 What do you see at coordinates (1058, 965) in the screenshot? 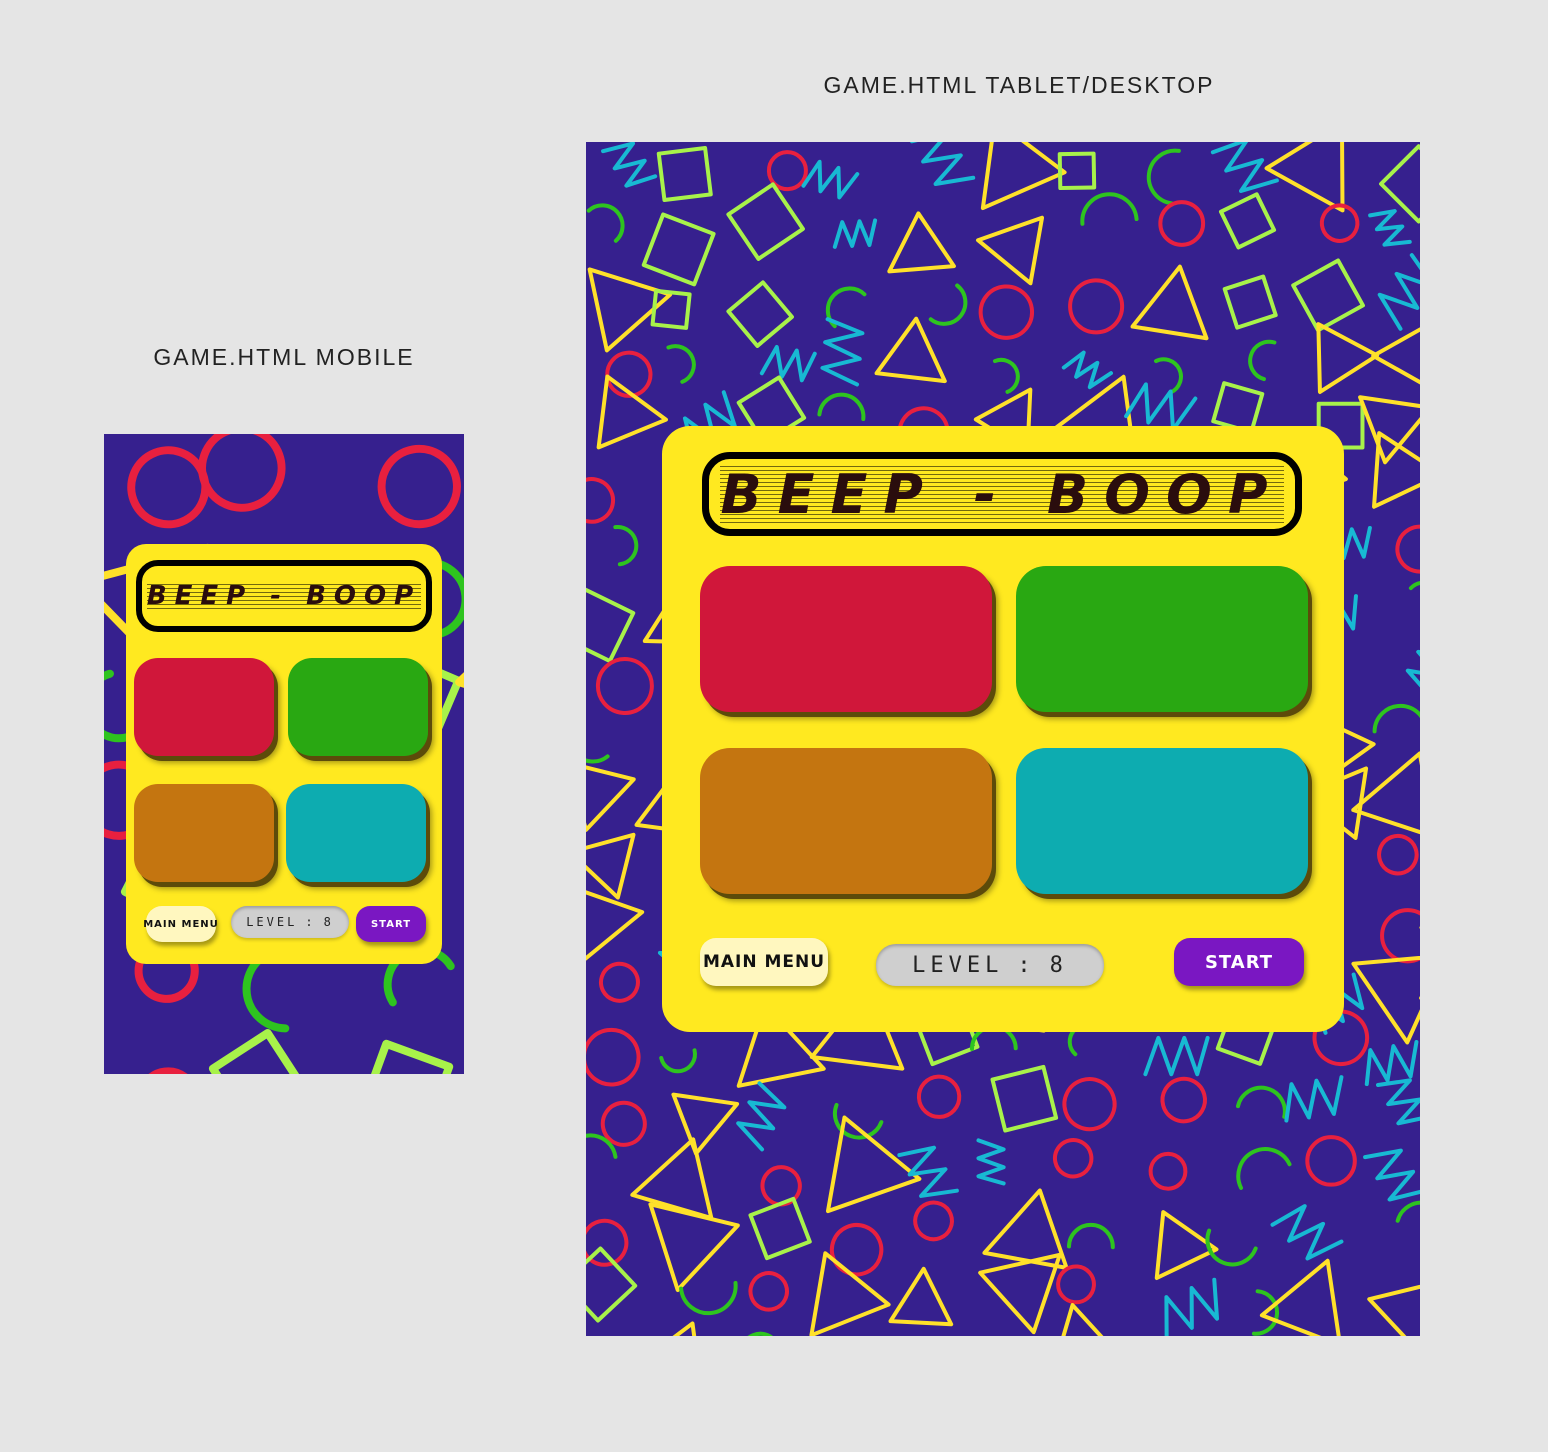
I see `level-value: 8` at bounding box center [1058, 965].